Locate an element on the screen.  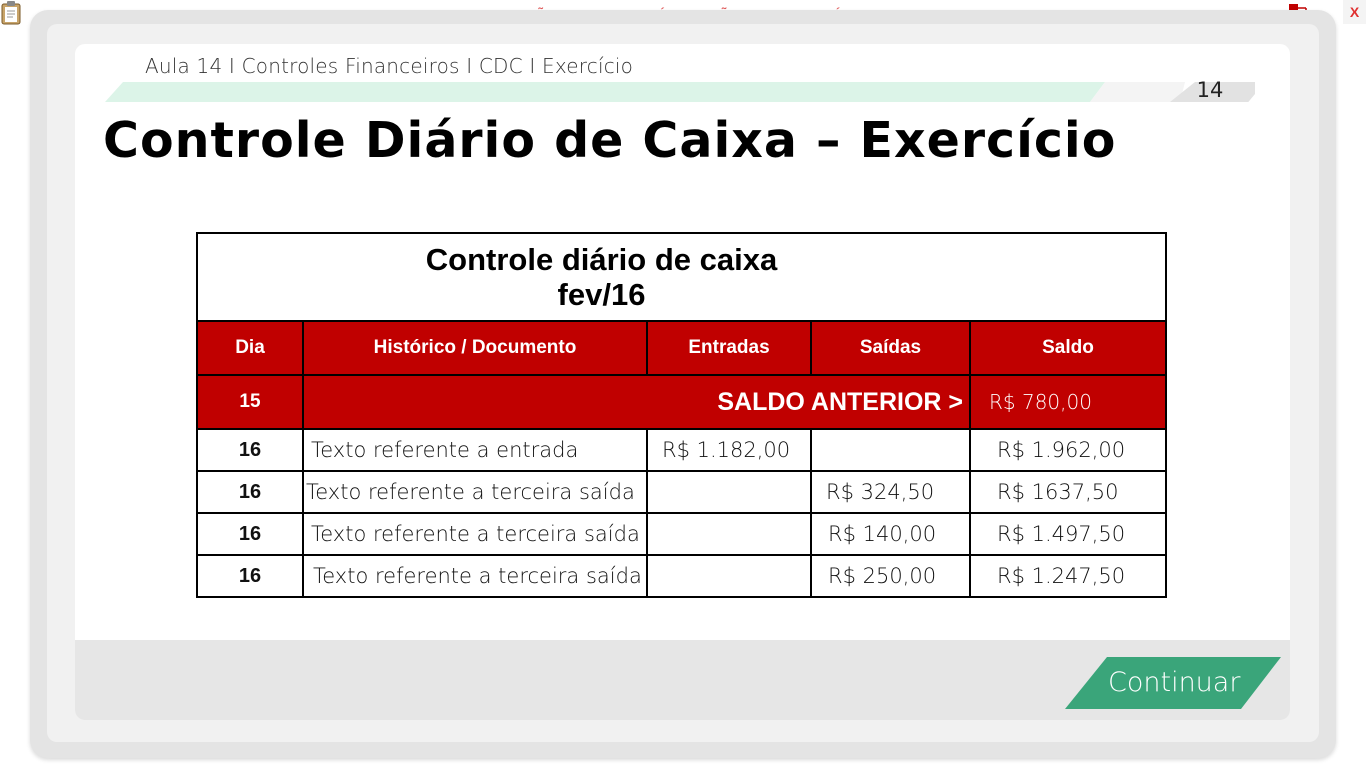
table-title: Controle diário de caixa fev/16 is located at coordinates (681, 277).